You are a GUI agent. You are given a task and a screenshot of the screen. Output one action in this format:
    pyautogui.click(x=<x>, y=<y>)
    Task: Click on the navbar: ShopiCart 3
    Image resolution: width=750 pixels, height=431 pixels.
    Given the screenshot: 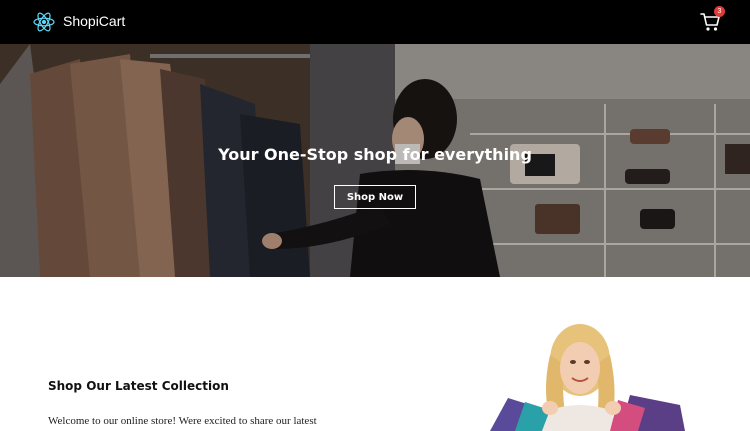 What is the action you would take?
    pyautogui.click(x=375, y=22)
    